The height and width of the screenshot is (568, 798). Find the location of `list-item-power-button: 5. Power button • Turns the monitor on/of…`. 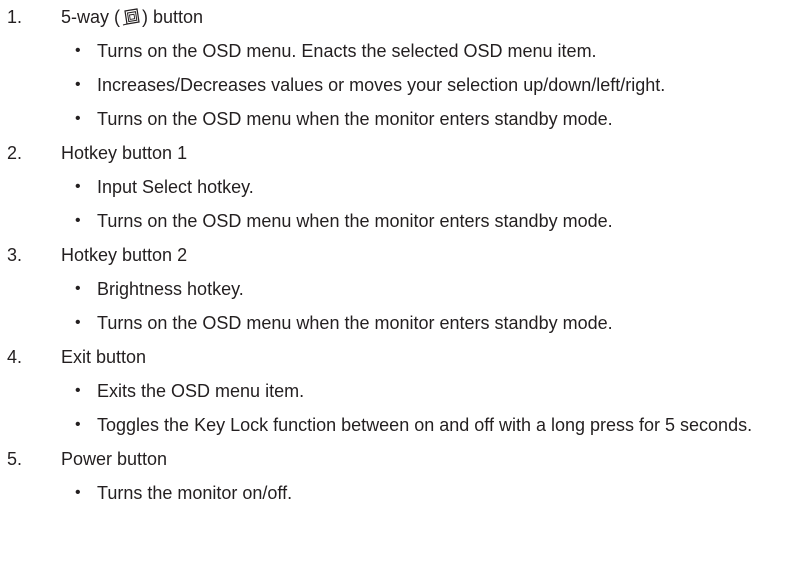

list-item-power-button: 5. Power button • Turns the monitor on/of… is located at coordinates (399, 476).